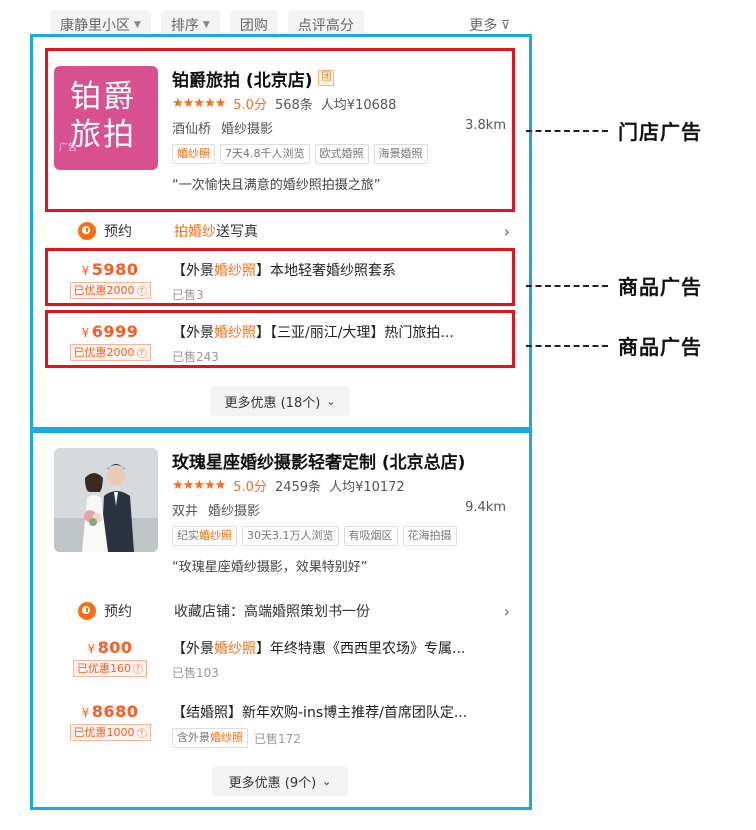 Image resolution: width=756 pixels, height=830 pixels. I want to click on shop-tags: 纪实婚纱照 30天3.1万人浏览 有吸烟区 花海拍摄, so click(339, 536).